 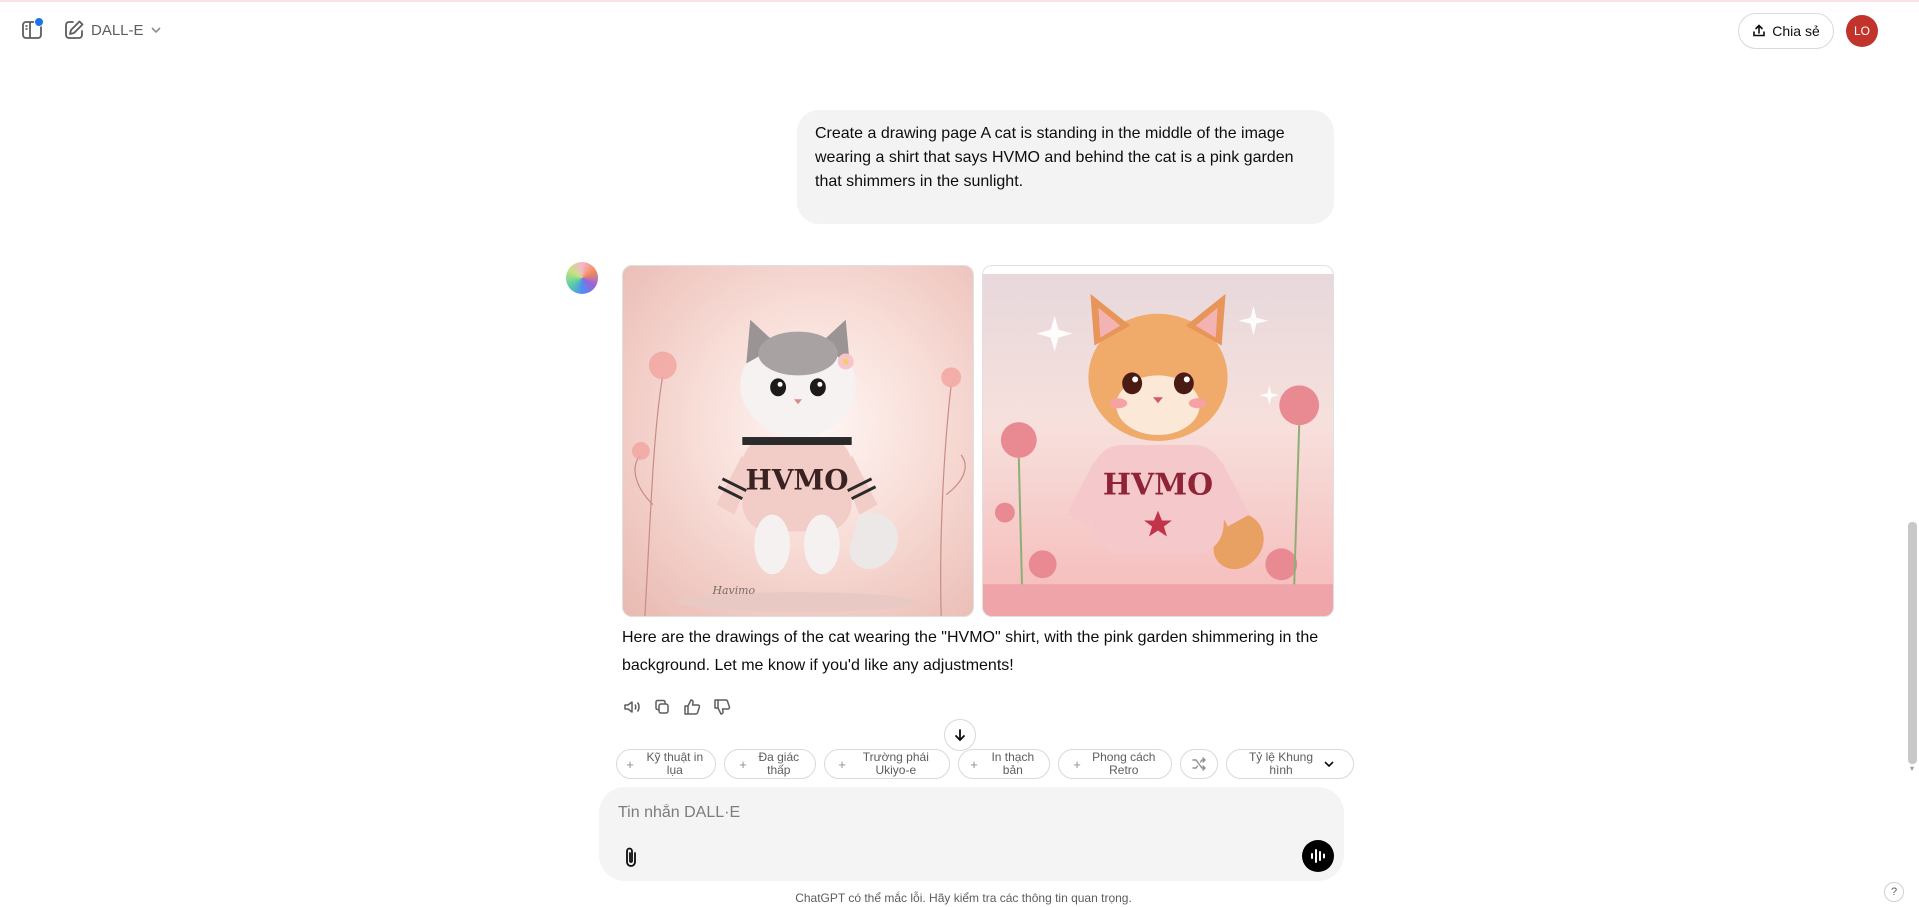 I want to click on copy-icon, so click(x=662, y=706).